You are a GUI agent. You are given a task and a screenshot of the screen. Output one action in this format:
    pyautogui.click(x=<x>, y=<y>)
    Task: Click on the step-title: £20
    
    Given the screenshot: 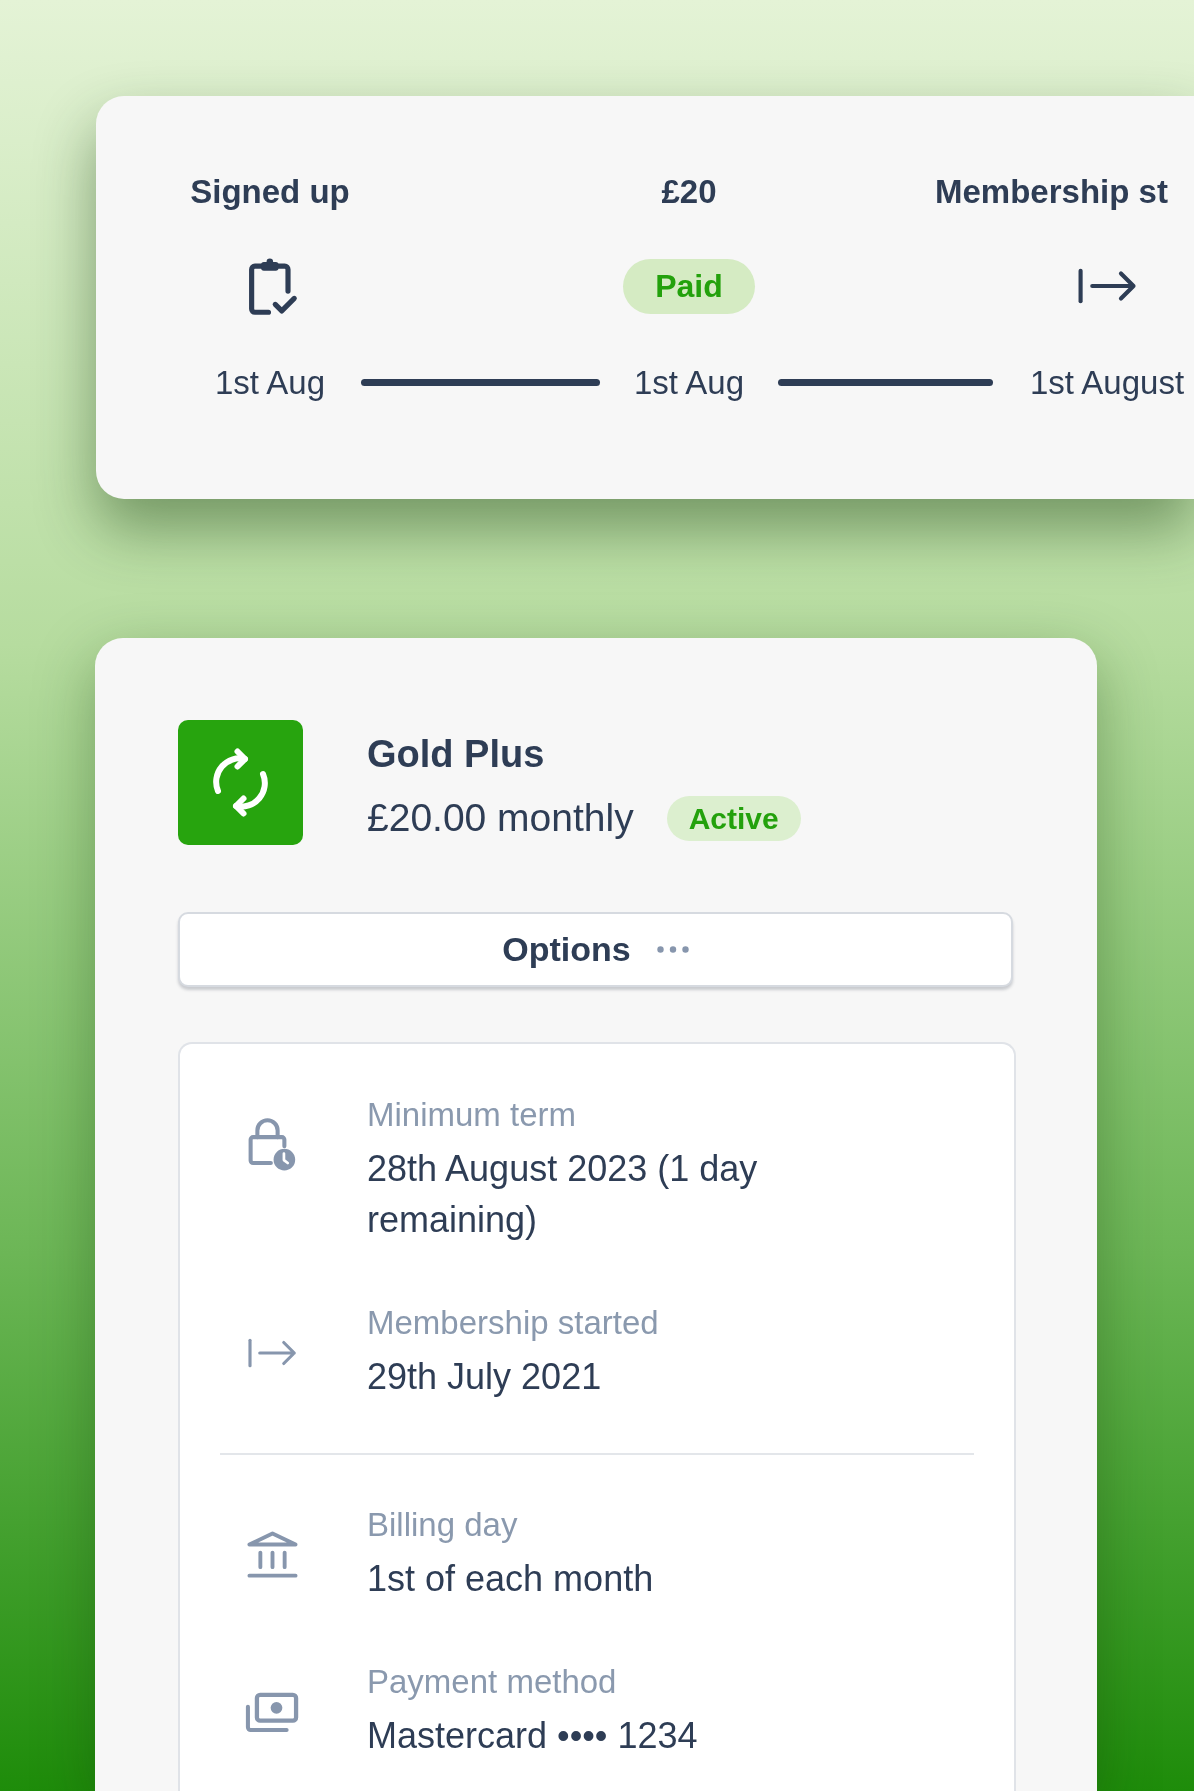 What is the action you would take?
    pyautogui.click(x=689, y=192)
    